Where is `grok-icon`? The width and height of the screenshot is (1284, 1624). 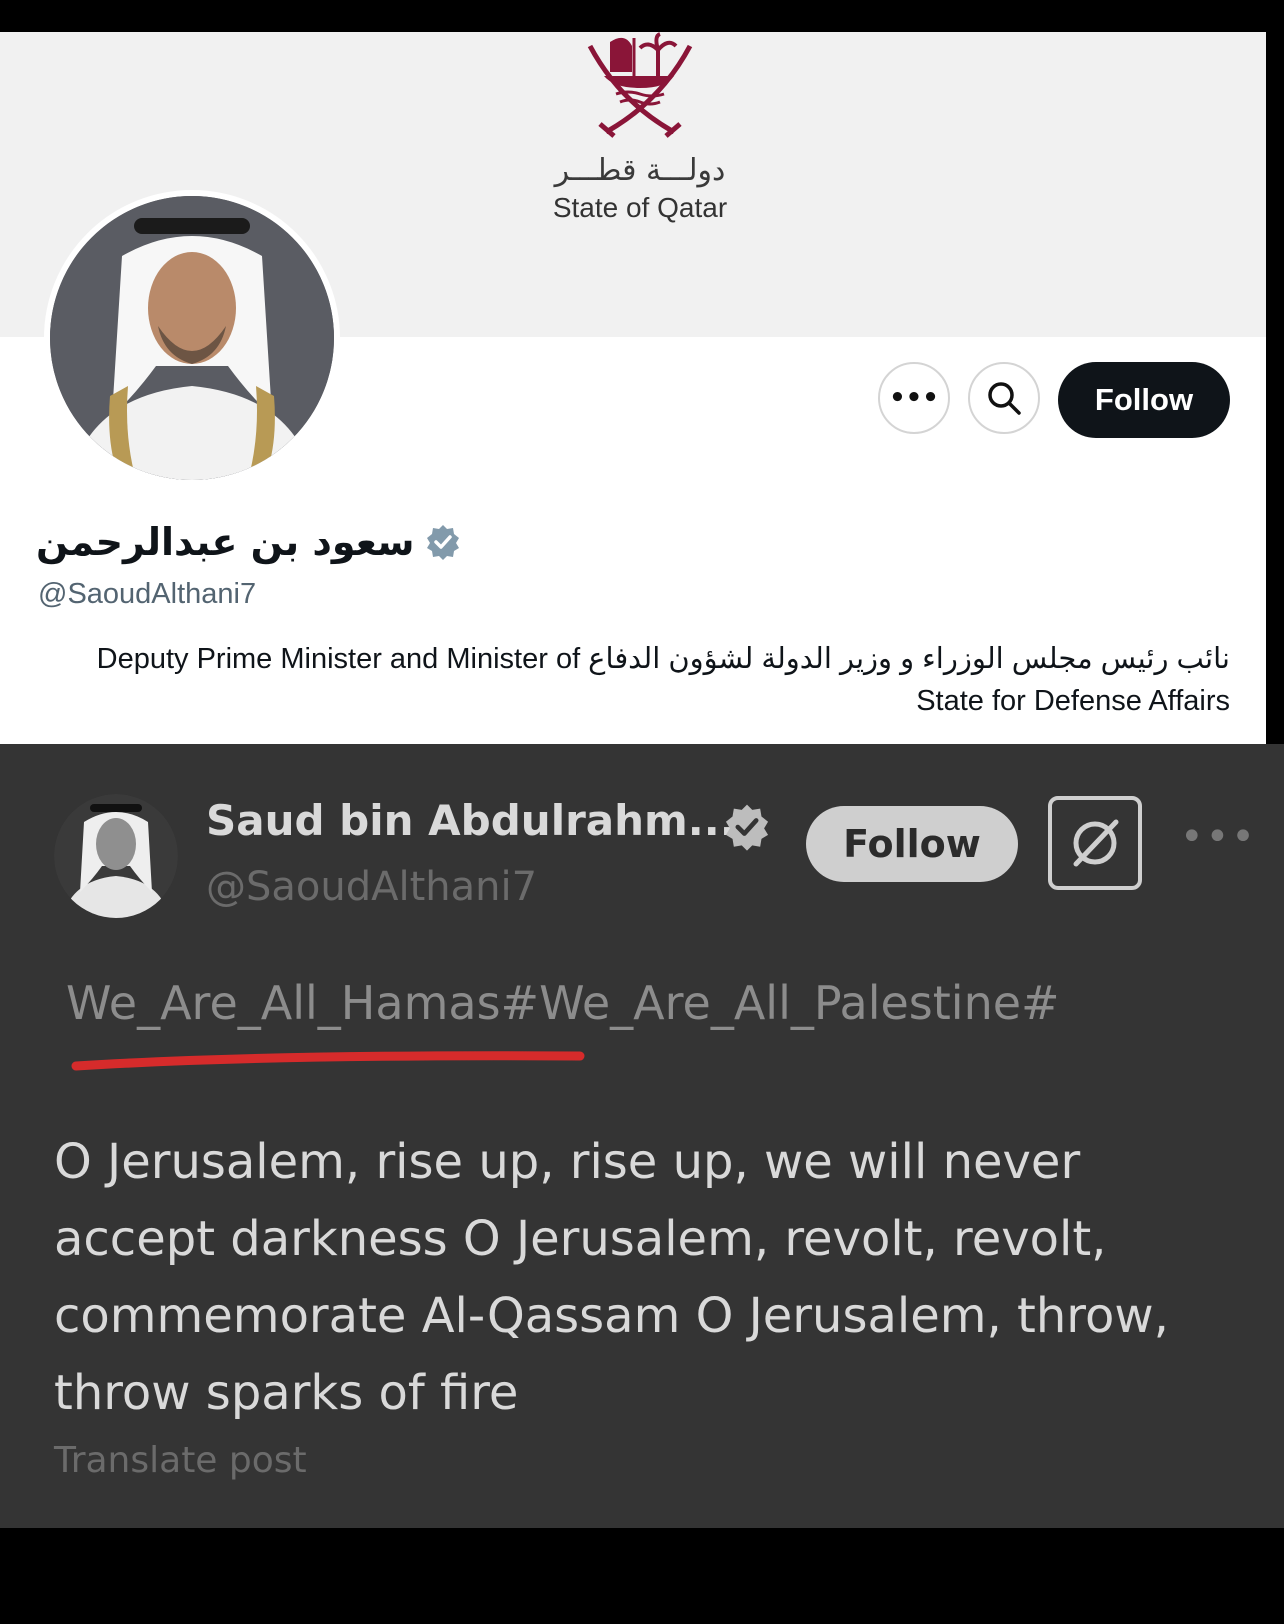
grok-icon is located at coordinates (1096, 843).